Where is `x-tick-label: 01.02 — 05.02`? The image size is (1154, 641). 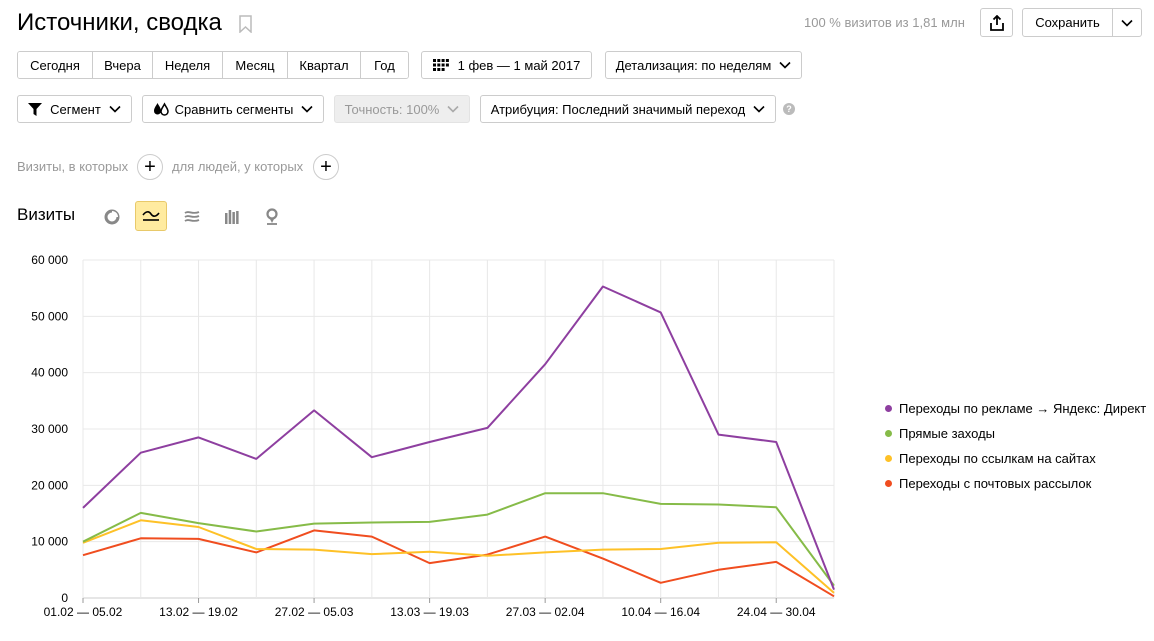
x-tick-label: 01.02 — 05.02 is located at coordinates (83, 612).